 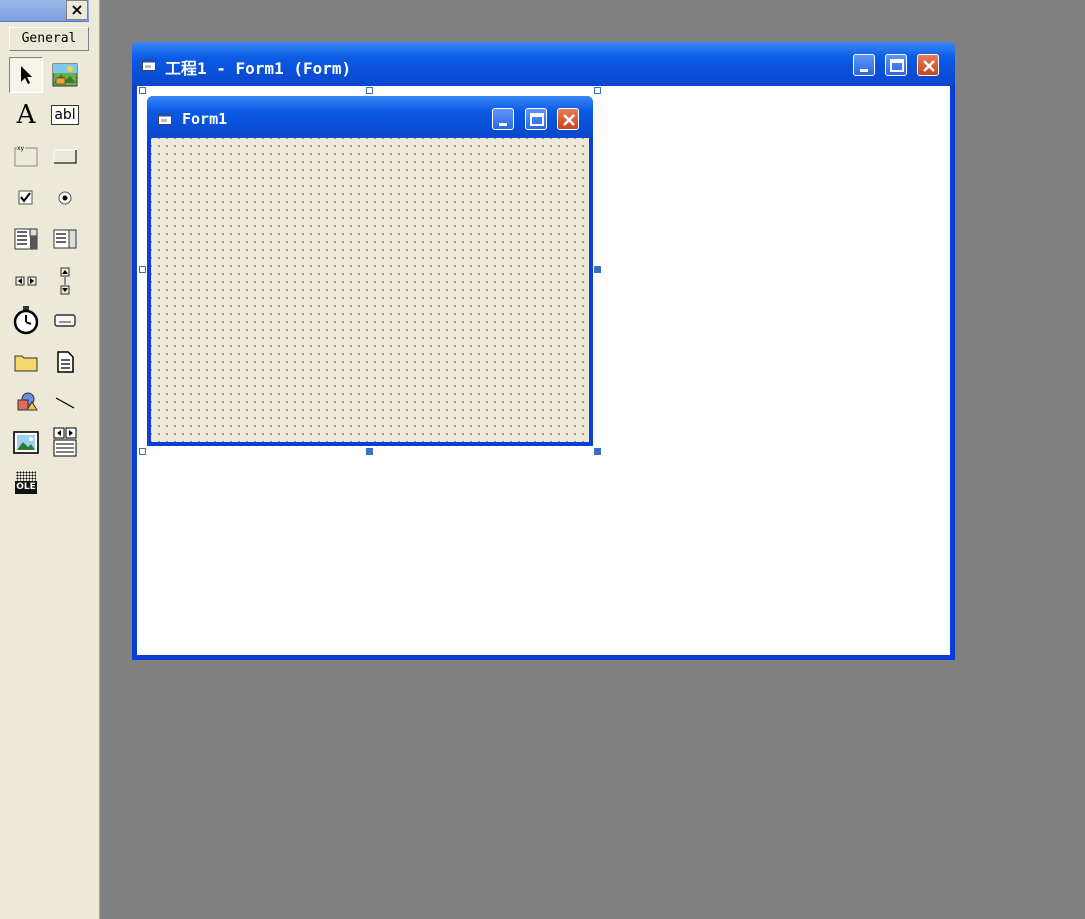 I want to click on ole-label: OLE, so click(x=26, y=487).